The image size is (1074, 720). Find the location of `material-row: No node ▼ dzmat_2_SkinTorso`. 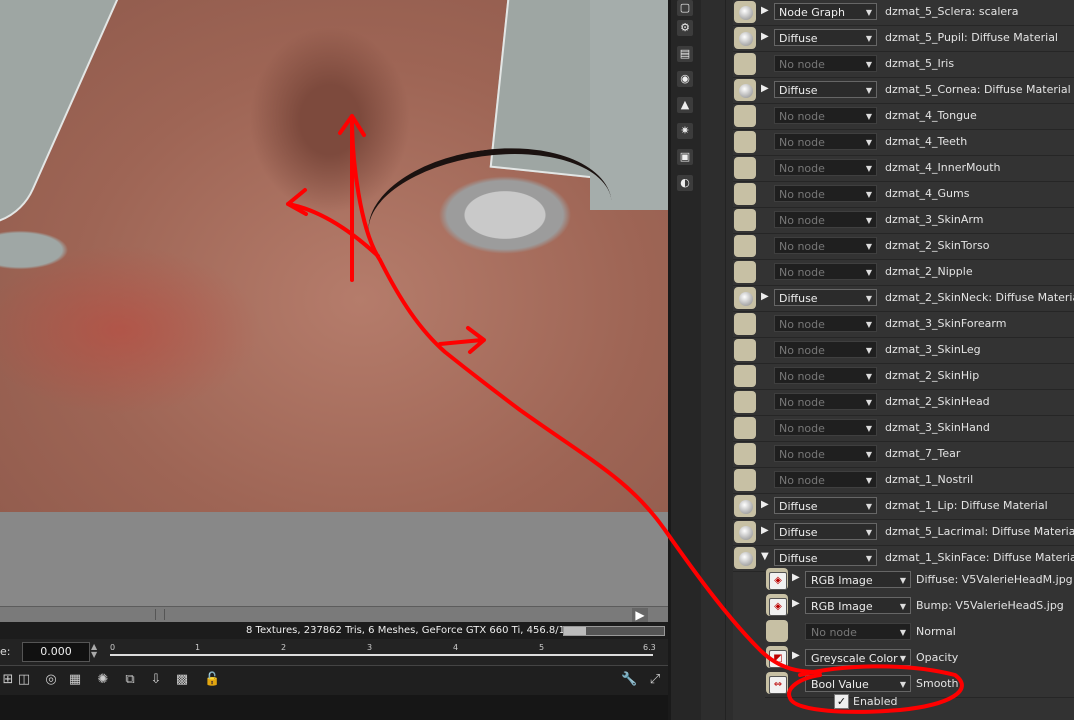

material-row: No node ▼ dzmat_2_SkinTorso is located at coordinates (903, 247).